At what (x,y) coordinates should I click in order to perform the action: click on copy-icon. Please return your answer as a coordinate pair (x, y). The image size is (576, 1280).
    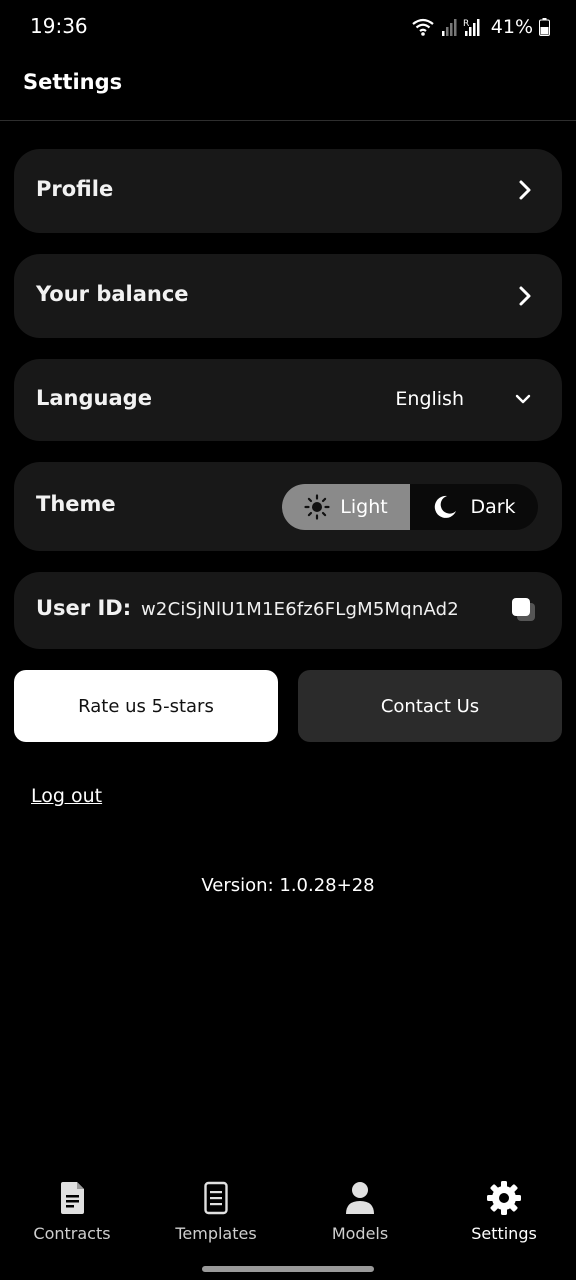
    Looking at the image, I should click on (524, 610).